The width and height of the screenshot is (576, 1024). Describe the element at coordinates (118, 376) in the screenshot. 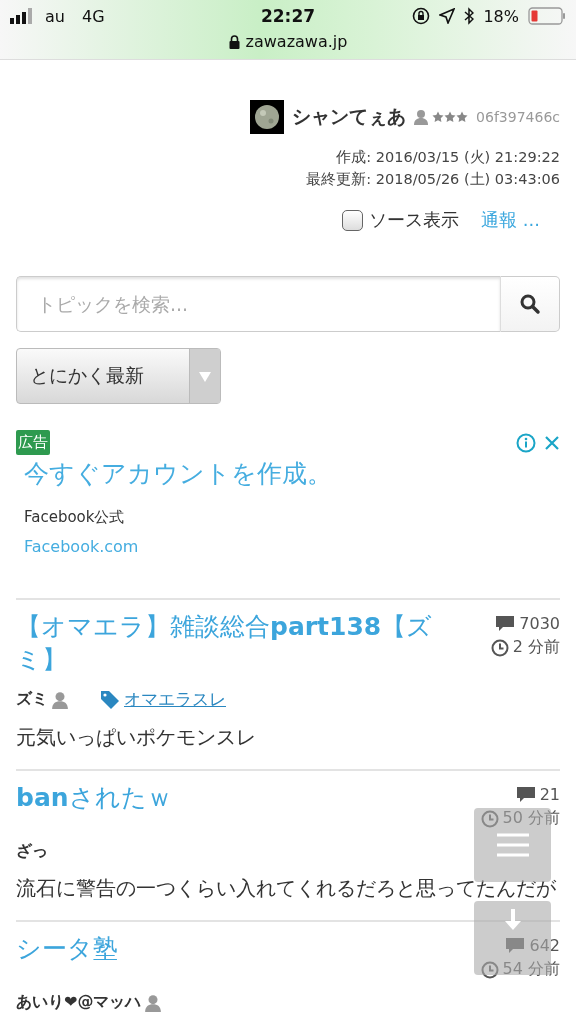

I see `sort-dropdown: とにかく最新` at that location.